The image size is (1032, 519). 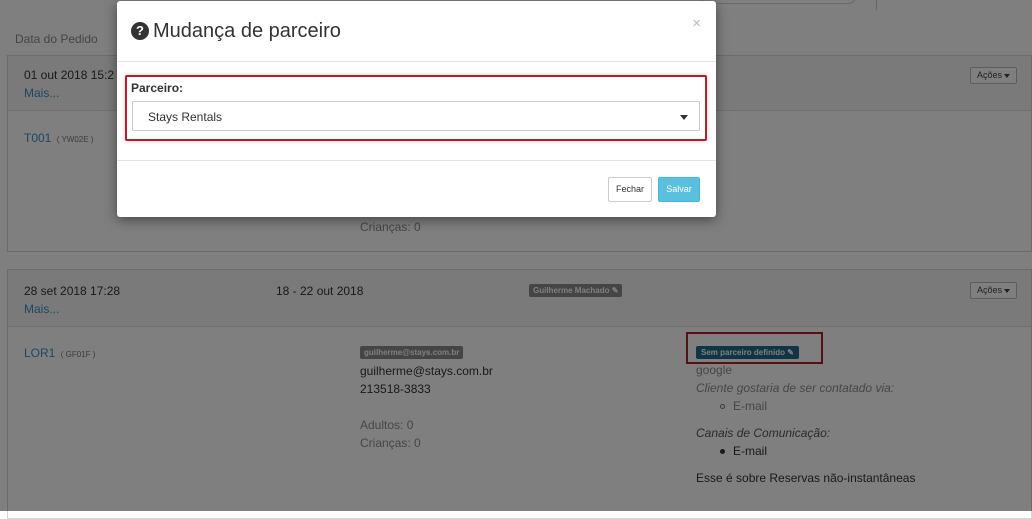 I want to click on modal-title-text: Mudança de parceiro, so click(x=247, y=31).